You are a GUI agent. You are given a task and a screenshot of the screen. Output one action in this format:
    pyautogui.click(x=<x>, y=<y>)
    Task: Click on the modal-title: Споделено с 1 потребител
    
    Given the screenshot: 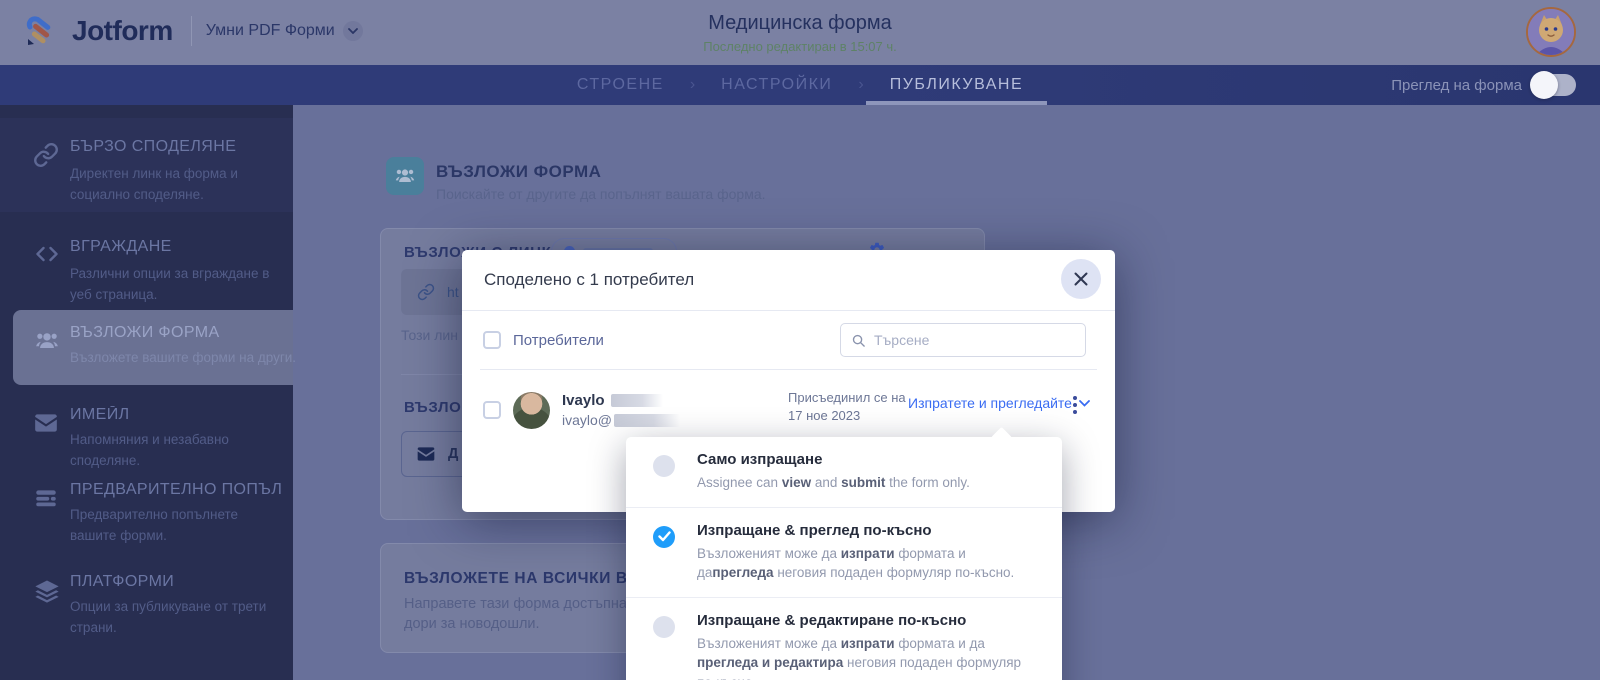 What is the action you would take?
    pyautogui.click(x=589, y=279)
    